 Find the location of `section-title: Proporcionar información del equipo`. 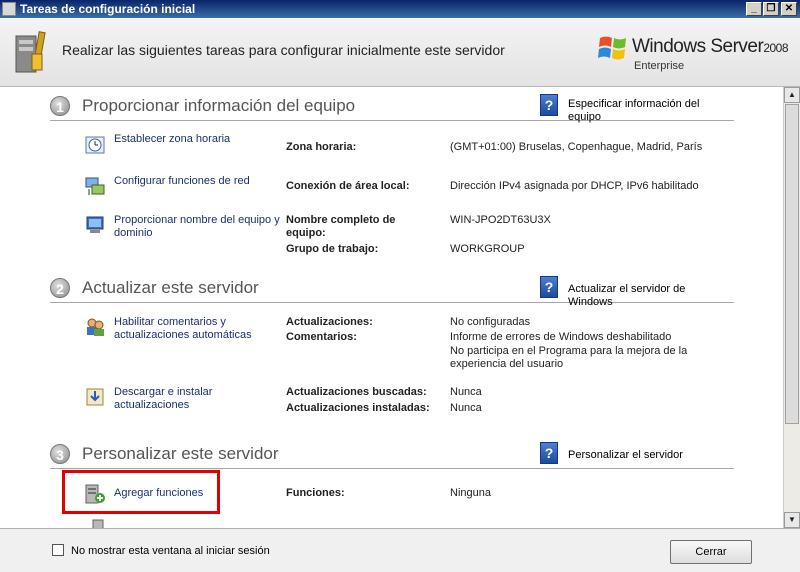

section-title: Proporcionar información del equipo is located at coordinates (219, 105).